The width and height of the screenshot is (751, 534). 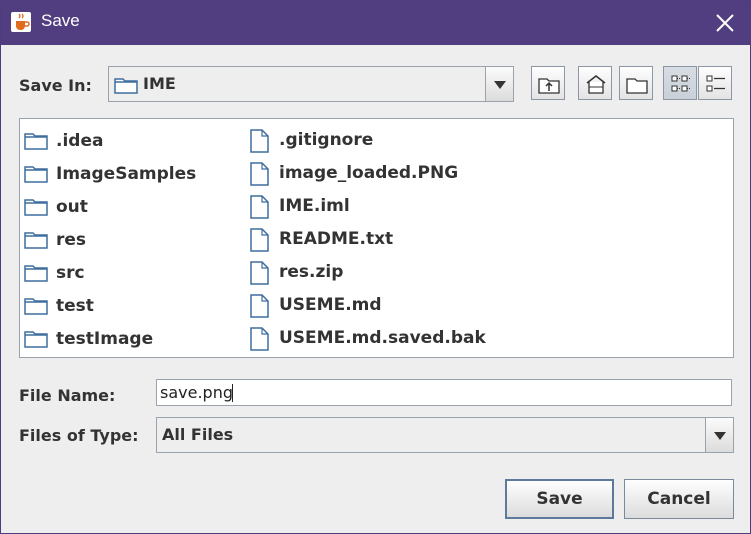 I want to click on files-of-type-value: All Files, so click(x=198, y=434).